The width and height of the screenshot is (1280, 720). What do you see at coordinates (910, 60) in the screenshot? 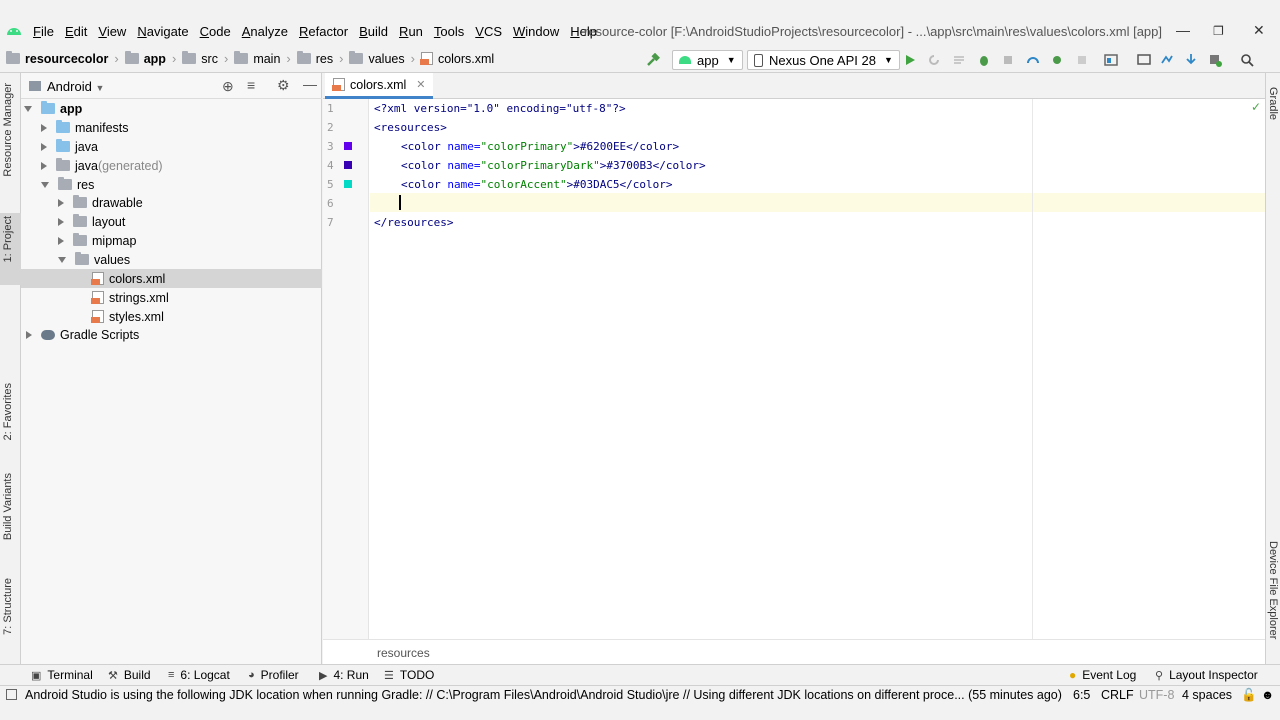
I see `run-icon` at bounding box center [910, 60].